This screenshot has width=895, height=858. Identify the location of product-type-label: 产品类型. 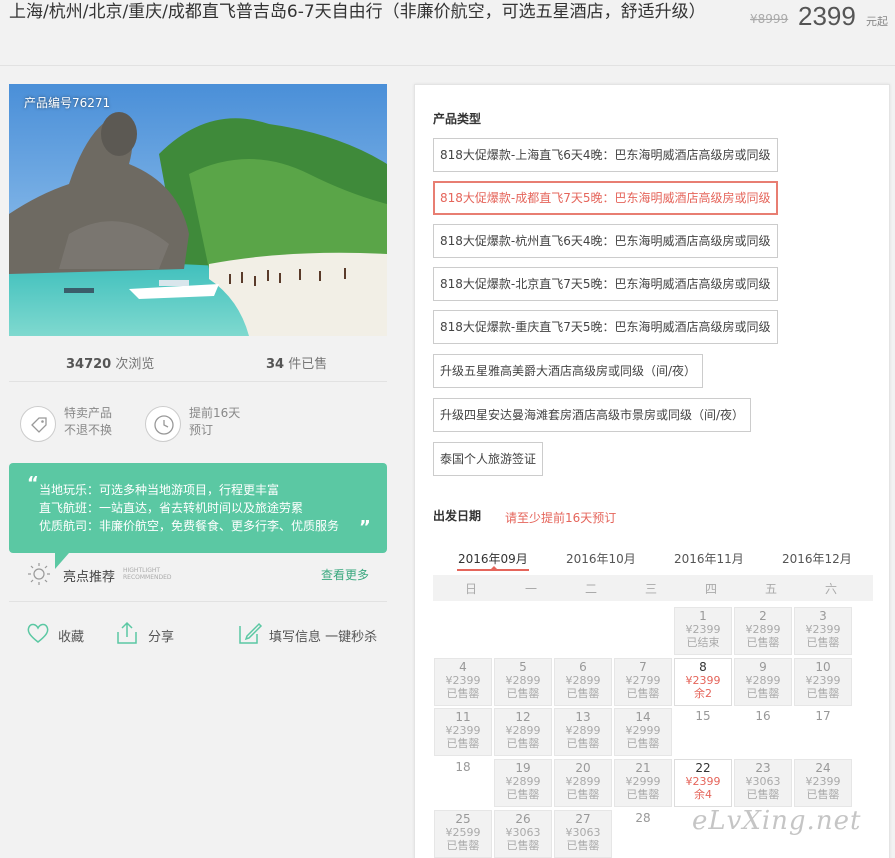
(457, 119).